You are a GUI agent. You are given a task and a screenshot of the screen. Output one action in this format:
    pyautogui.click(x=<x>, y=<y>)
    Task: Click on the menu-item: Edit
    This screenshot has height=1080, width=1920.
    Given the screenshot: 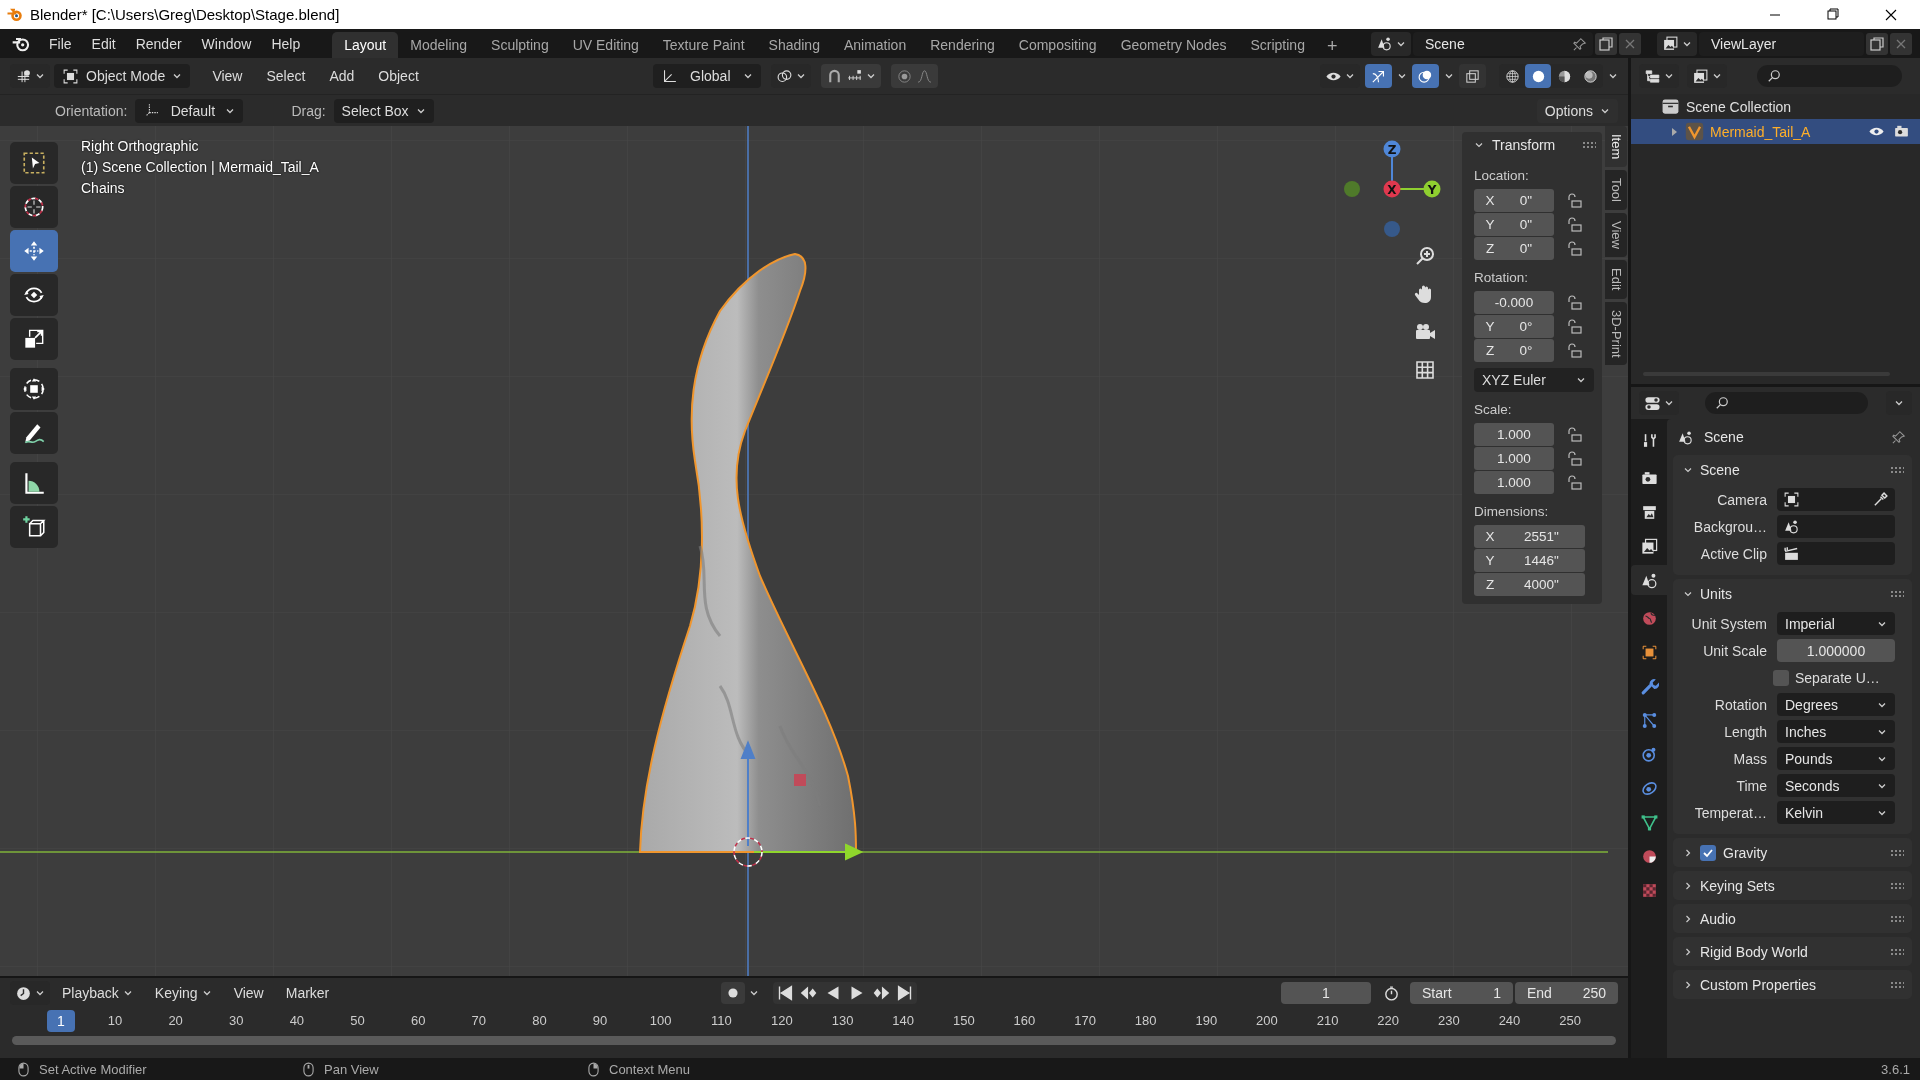 What is the action you would take?
    pyautogui.click(x=103, y=43)
    